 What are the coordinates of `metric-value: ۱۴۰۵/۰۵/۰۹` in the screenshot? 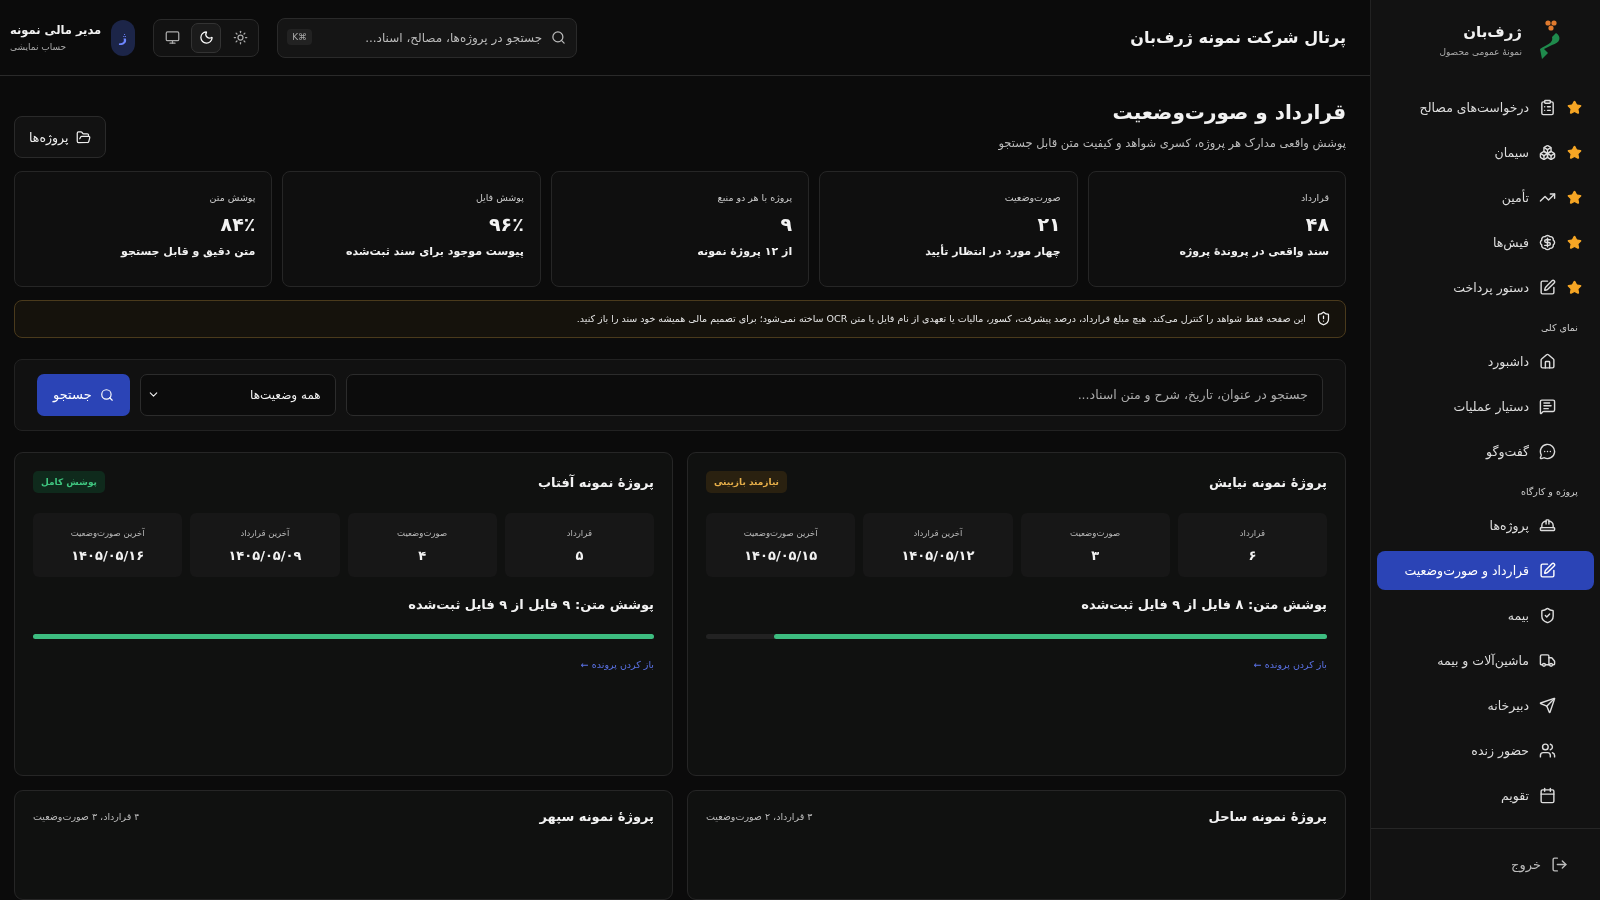 It's located at (265, 555).